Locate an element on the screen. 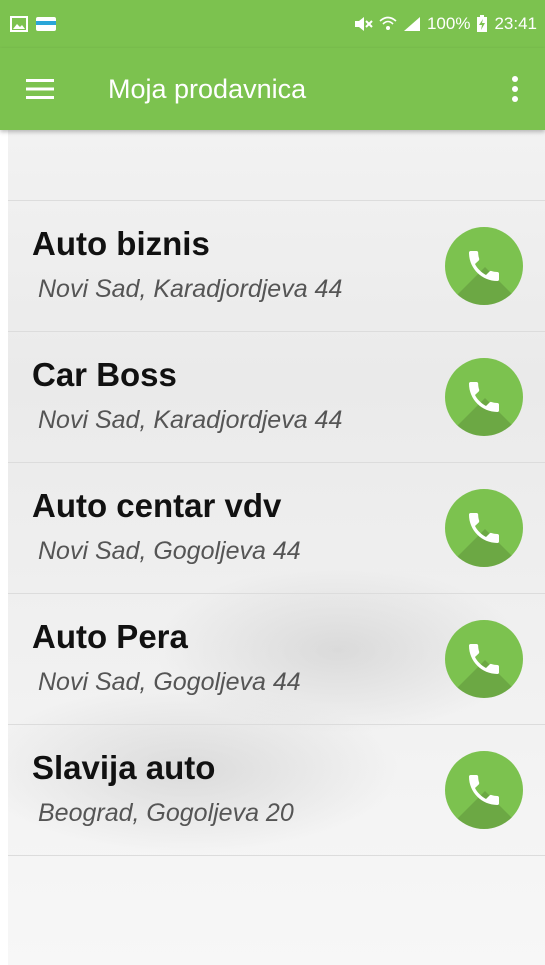  store-name: Auto centar vdv is located at coordinates (157, 505).